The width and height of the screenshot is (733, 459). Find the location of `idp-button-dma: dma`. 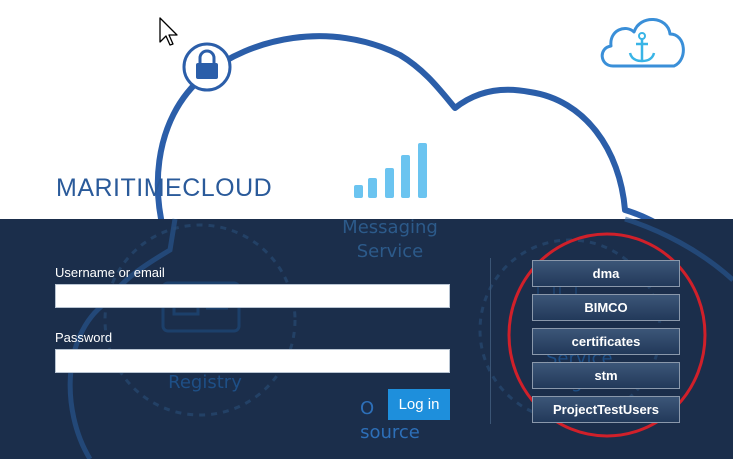

idp-button-dma: dma is located at coordinates (606, 273).